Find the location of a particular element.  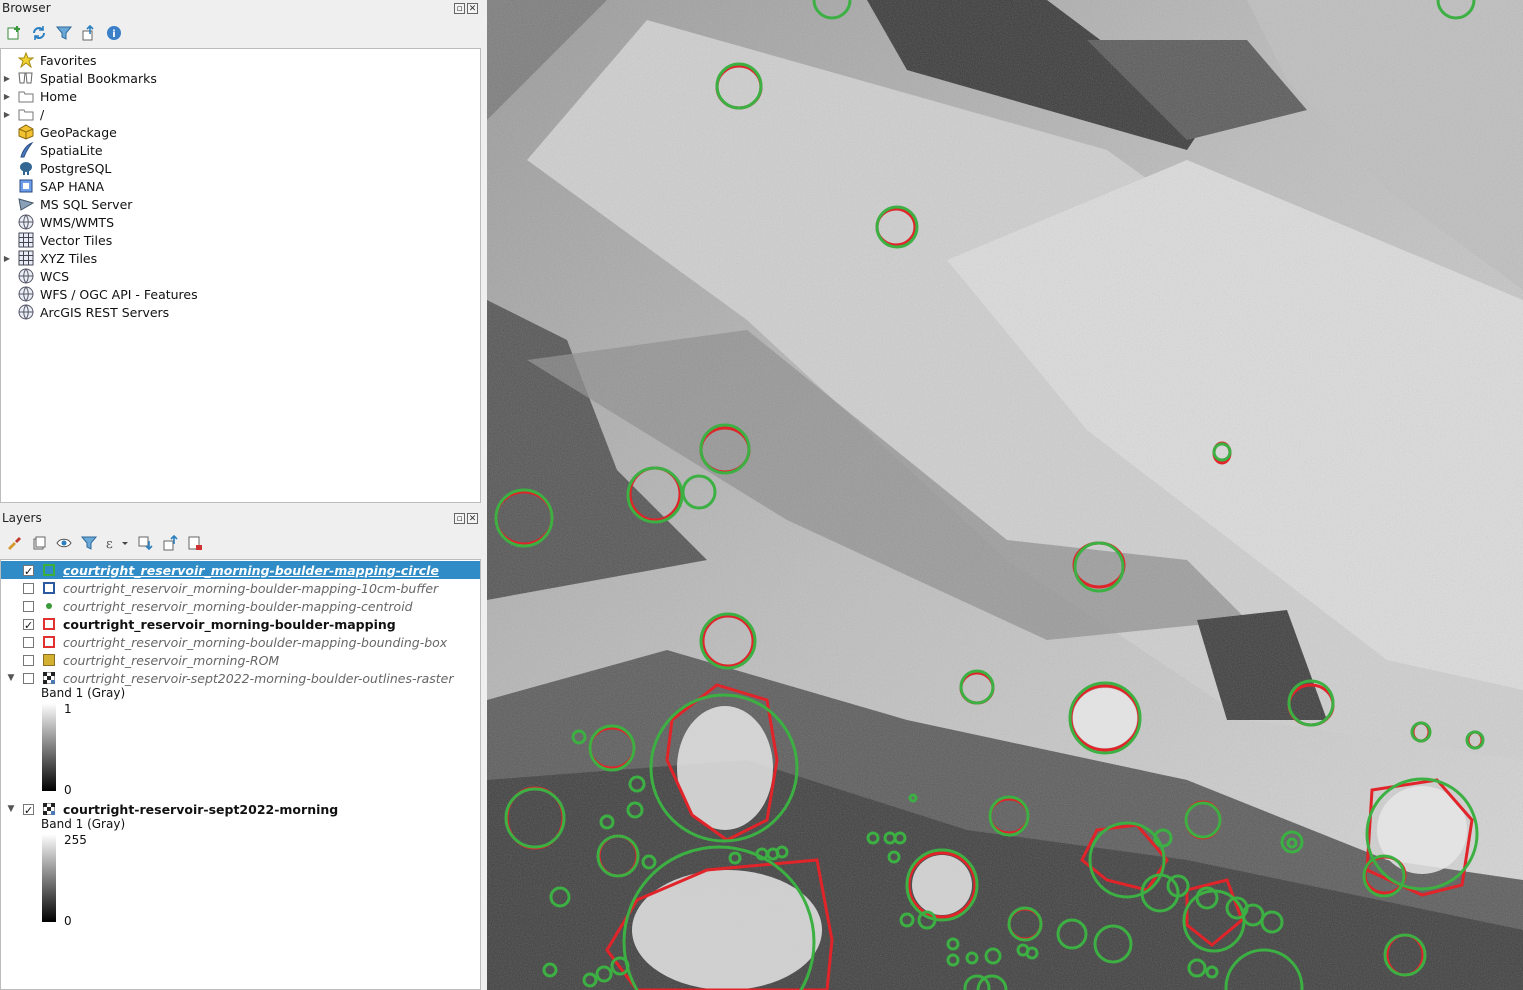

browser-item-wcs: WCS is located at coordinates (35, 276).